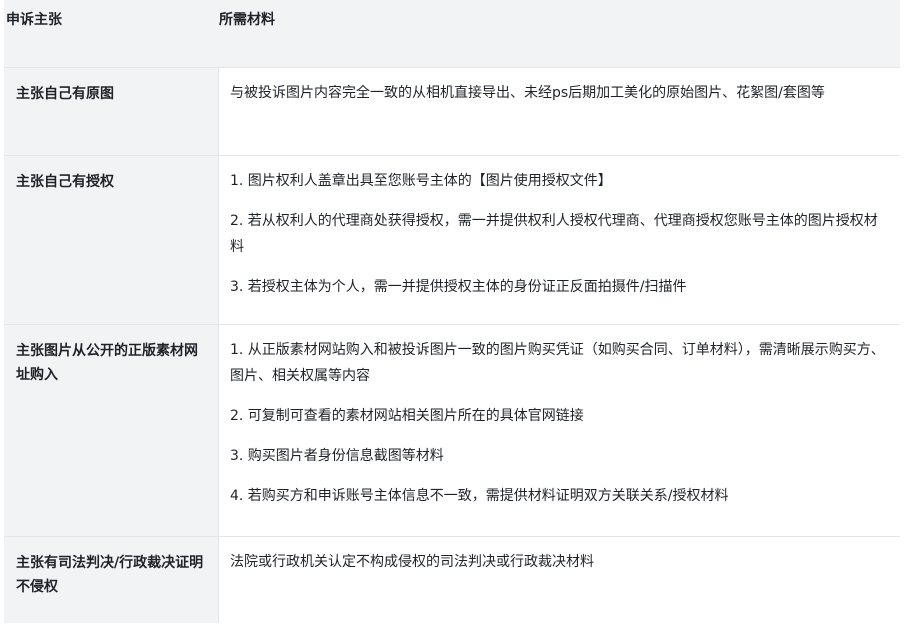 The image size is (904, 628). What do you see at coordinates (479, 496) in the screenshot?
I see `material-item: 4. 若购买方和申诉账号主体信息不一致，需提供材料证明双方关联关系/授权材料` at bounding box center [479, 496].